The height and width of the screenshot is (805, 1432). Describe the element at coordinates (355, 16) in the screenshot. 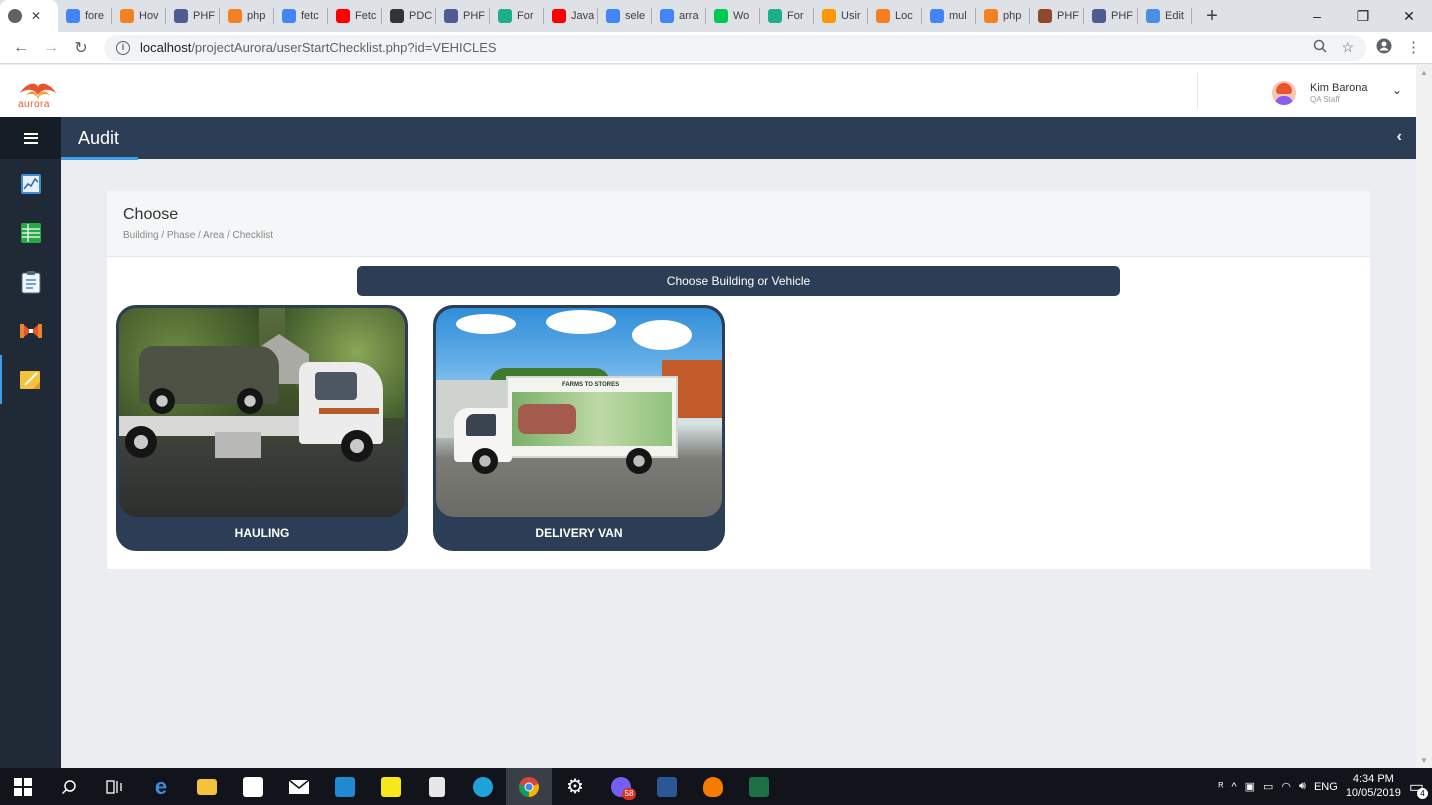

I see `browser-tab: Fetc` at that location.